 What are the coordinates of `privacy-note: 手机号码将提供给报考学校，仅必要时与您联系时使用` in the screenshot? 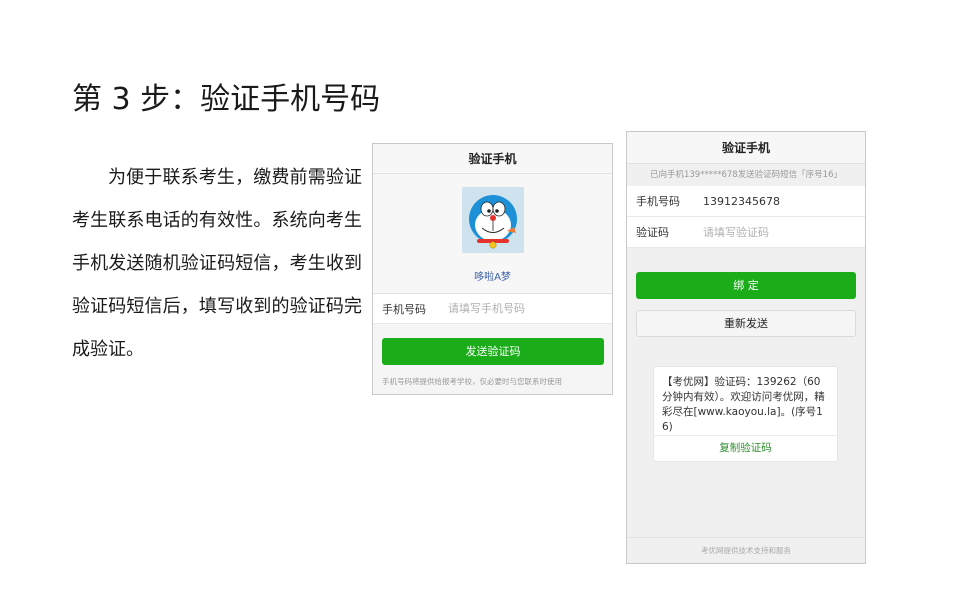 It's located at (472, 381).